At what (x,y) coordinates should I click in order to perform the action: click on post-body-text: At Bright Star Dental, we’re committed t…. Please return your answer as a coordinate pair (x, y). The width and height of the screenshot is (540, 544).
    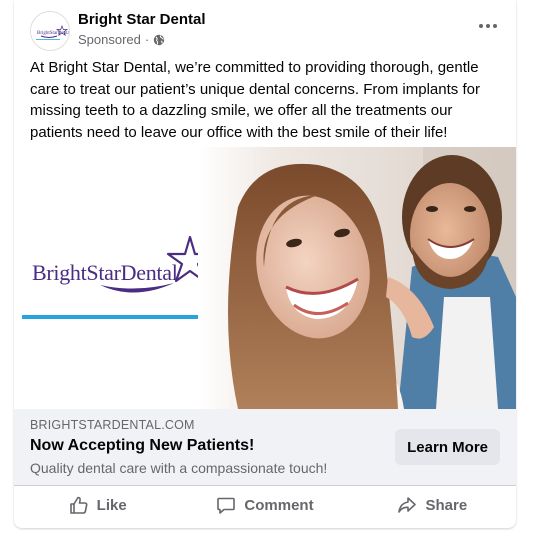
    Looking at the image, I should click on (255, 100).